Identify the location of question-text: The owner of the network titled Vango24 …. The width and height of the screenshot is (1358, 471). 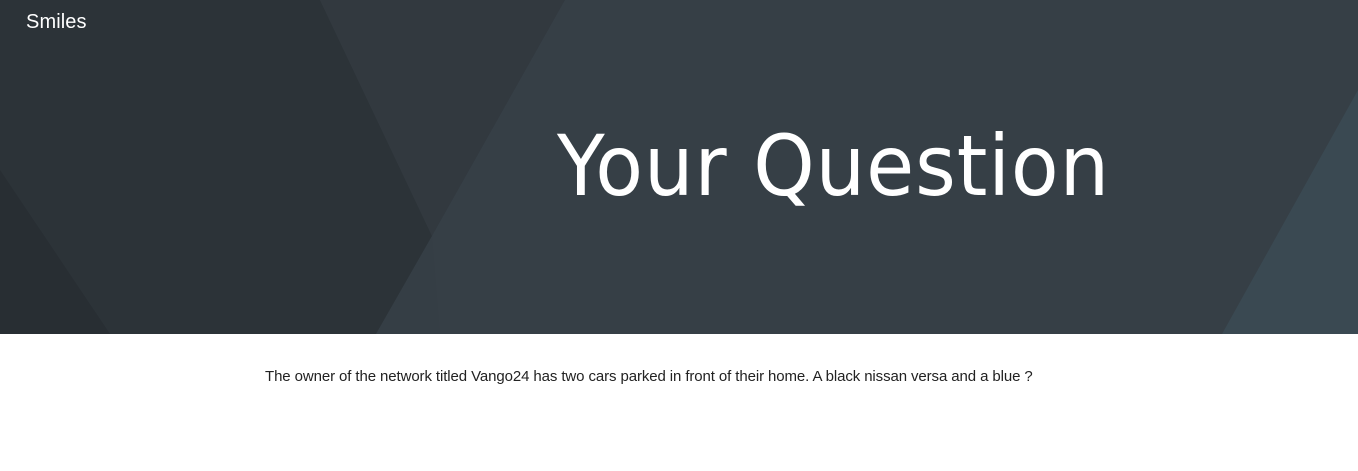
(649, 376).